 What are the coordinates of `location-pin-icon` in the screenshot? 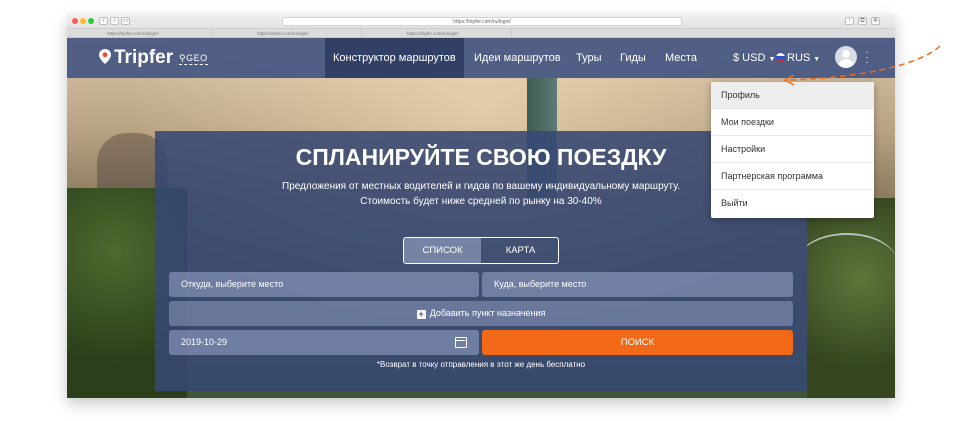 It's located at (105, 56).